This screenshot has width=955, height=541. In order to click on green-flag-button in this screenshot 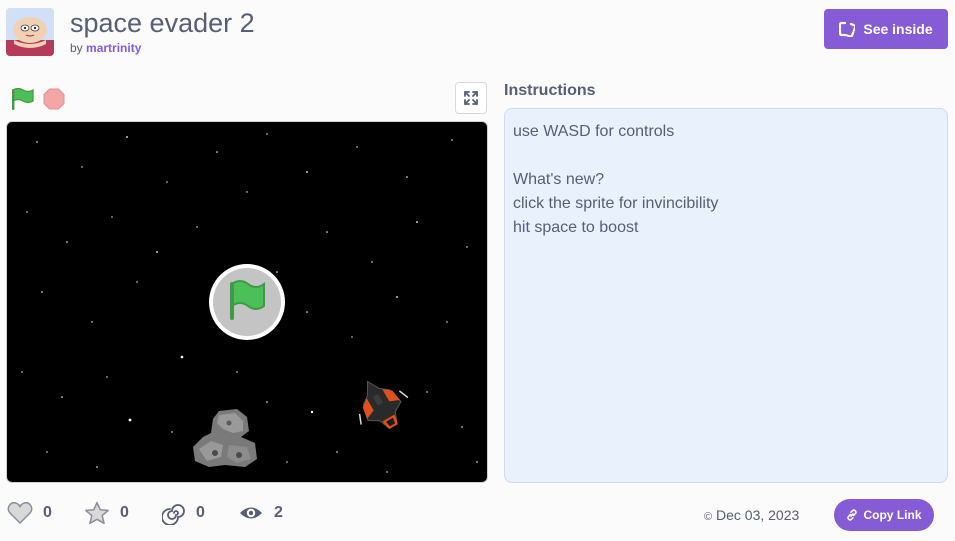, I will do `click(22, 99)`.